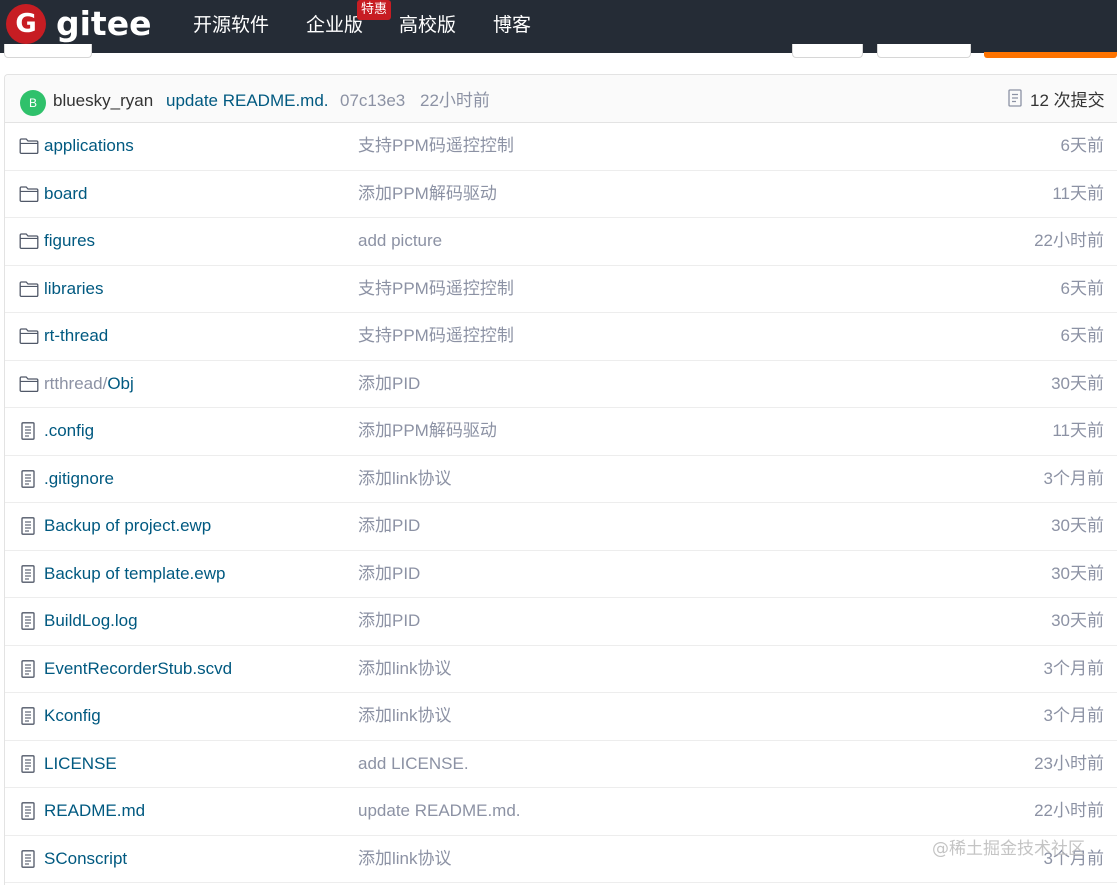 This screenshot has width=1117, height=885. I want to click on file-row: LICENSE add LICENSE. 23小时前, so click(561, 764).